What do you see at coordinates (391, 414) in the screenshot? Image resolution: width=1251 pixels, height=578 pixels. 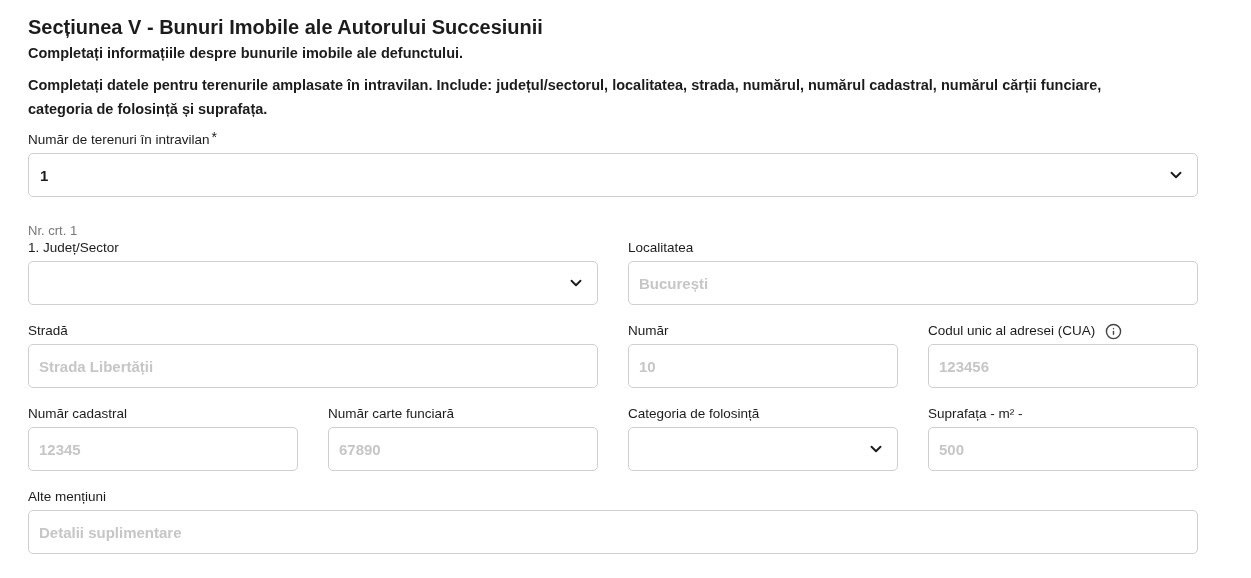 I see `field-label: Număr carte funciară` at bounding box center [391, 414].